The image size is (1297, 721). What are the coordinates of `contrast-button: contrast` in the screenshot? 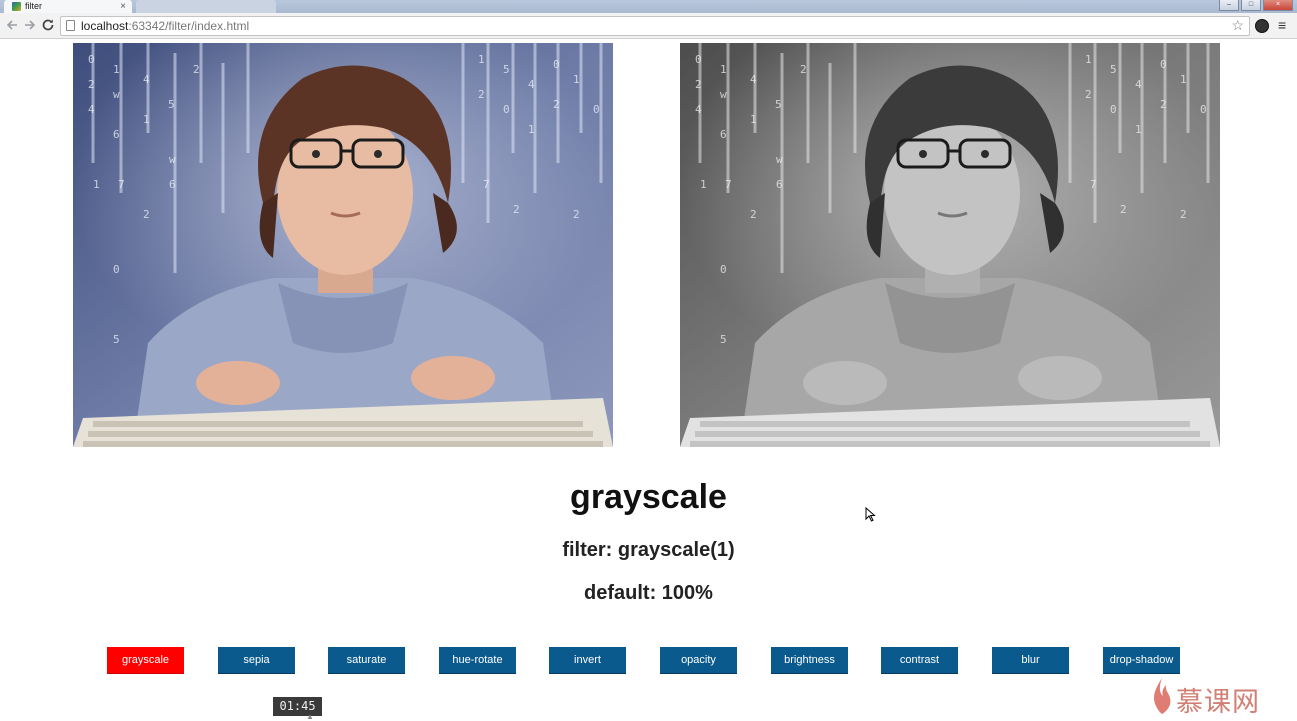 It's located at (919, 660).